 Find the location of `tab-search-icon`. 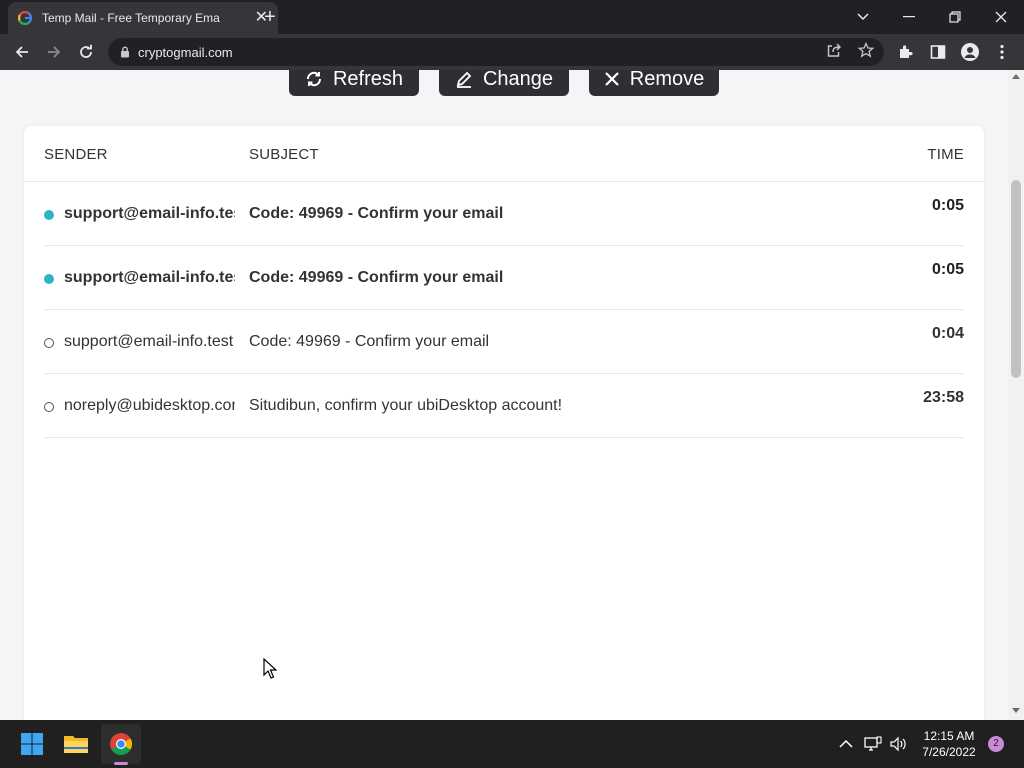

tab-search-icon is located at coordinates (863, 17).